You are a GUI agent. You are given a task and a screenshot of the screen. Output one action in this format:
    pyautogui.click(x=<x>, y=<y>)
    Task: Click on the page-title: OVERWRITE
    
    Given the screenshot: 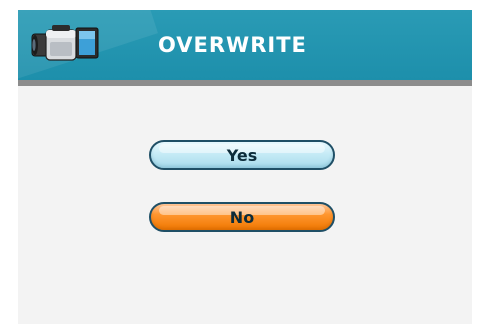 What is the action you would take?
    pyautogui.click(x=232, y=45)
    